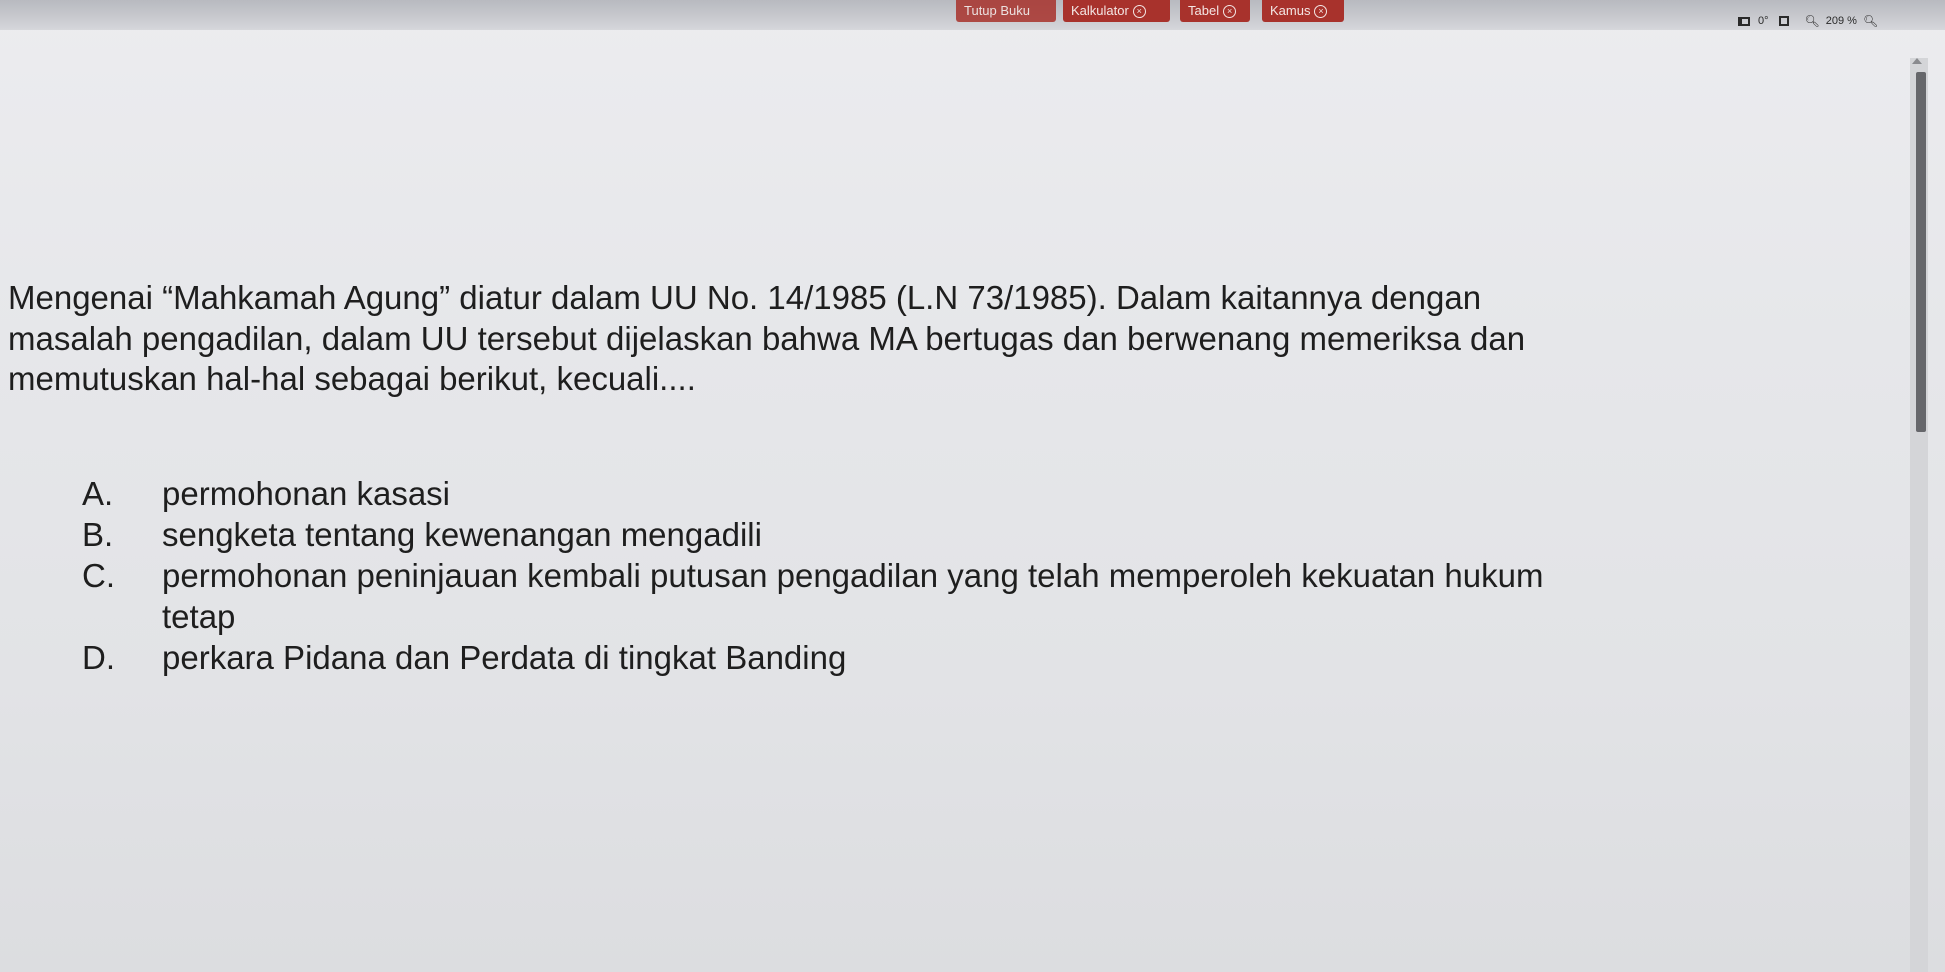  What do you see at coordinates (306, 493) in the screenshot?
I see `option-text: permohonan kasasi` at bounding box center [306, 493].